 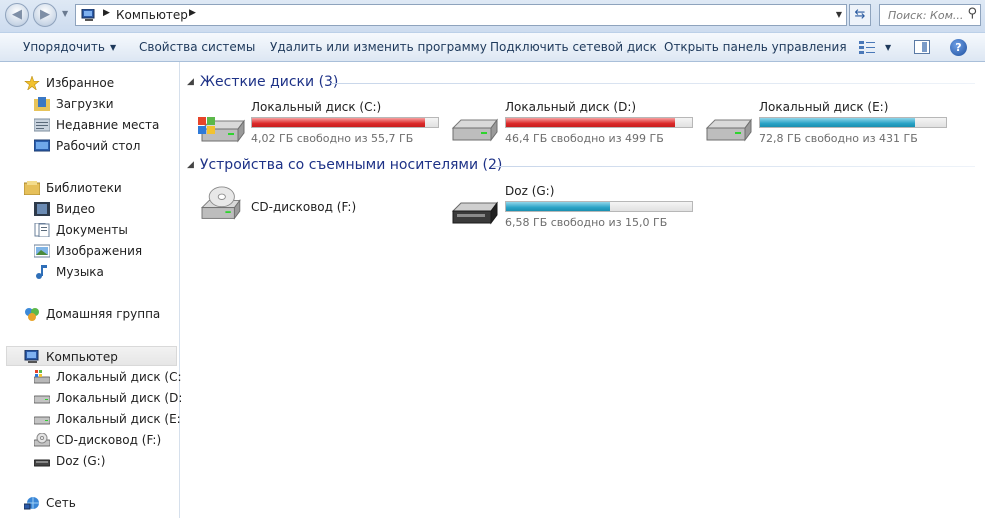 I want to click on sidebar-item-drive-c: Локальный диск (C:), so click(x=110, y=377).